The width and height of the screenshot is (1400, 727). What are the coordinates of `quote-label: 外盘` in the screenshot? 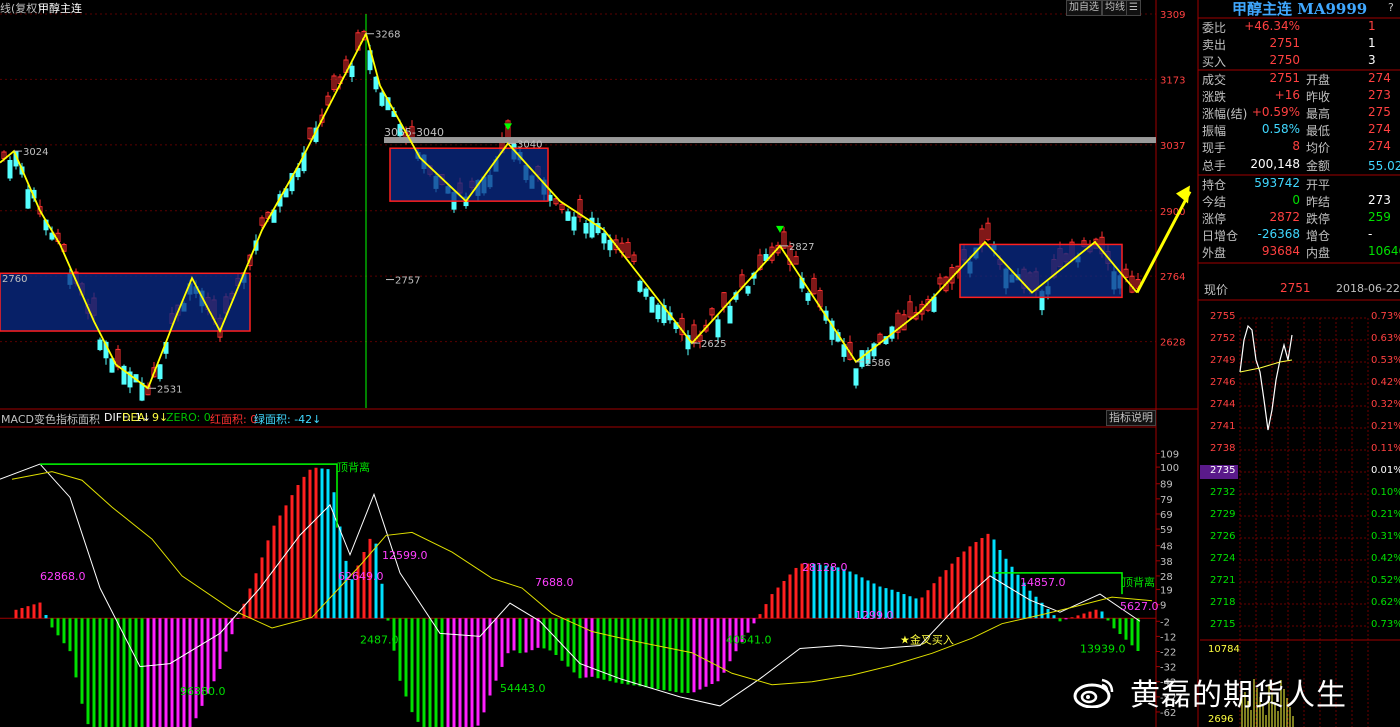 It's located at (1214, 253).